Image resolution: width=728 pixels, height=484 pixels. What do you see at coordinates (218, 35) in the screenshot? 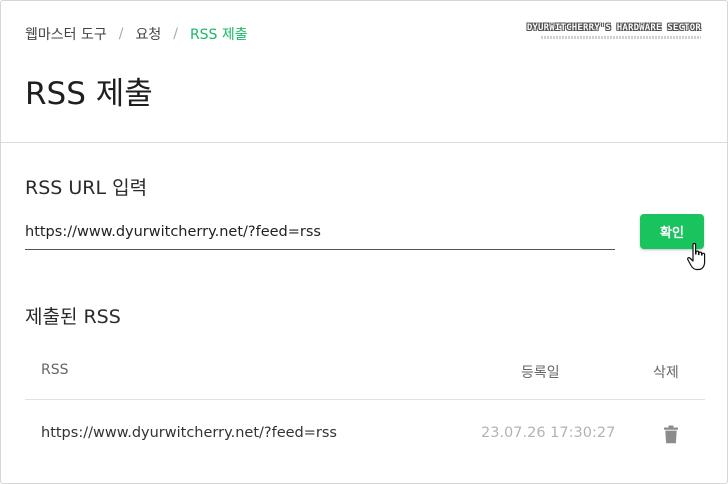
I see `breadcrumb-item-rss-submit: RSS 제출` at bounding box center [218, 35].